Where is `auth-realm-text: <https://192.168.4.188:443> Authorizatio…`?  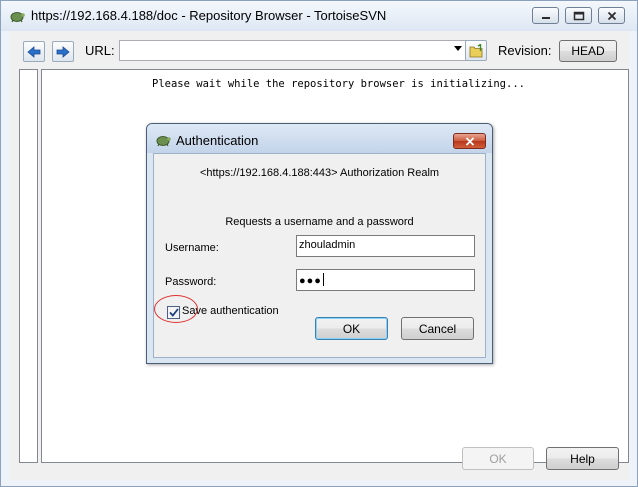 auth-realm-text: <https://192.168.4.188:443> Authorizatio… is located at coordinates (319, 173).